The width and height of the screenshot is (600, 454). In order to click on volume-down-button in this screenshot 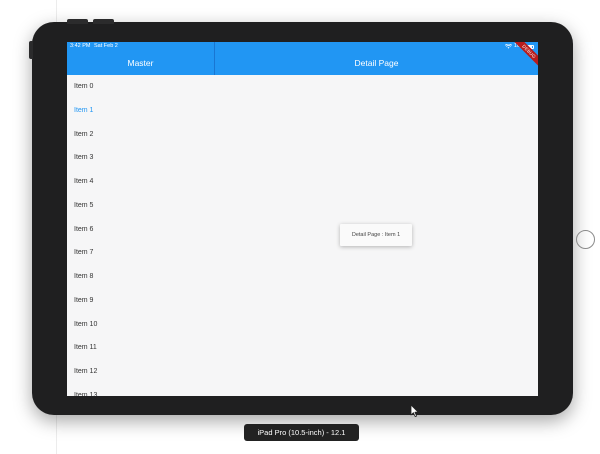, I will do `click(103, 21)`.